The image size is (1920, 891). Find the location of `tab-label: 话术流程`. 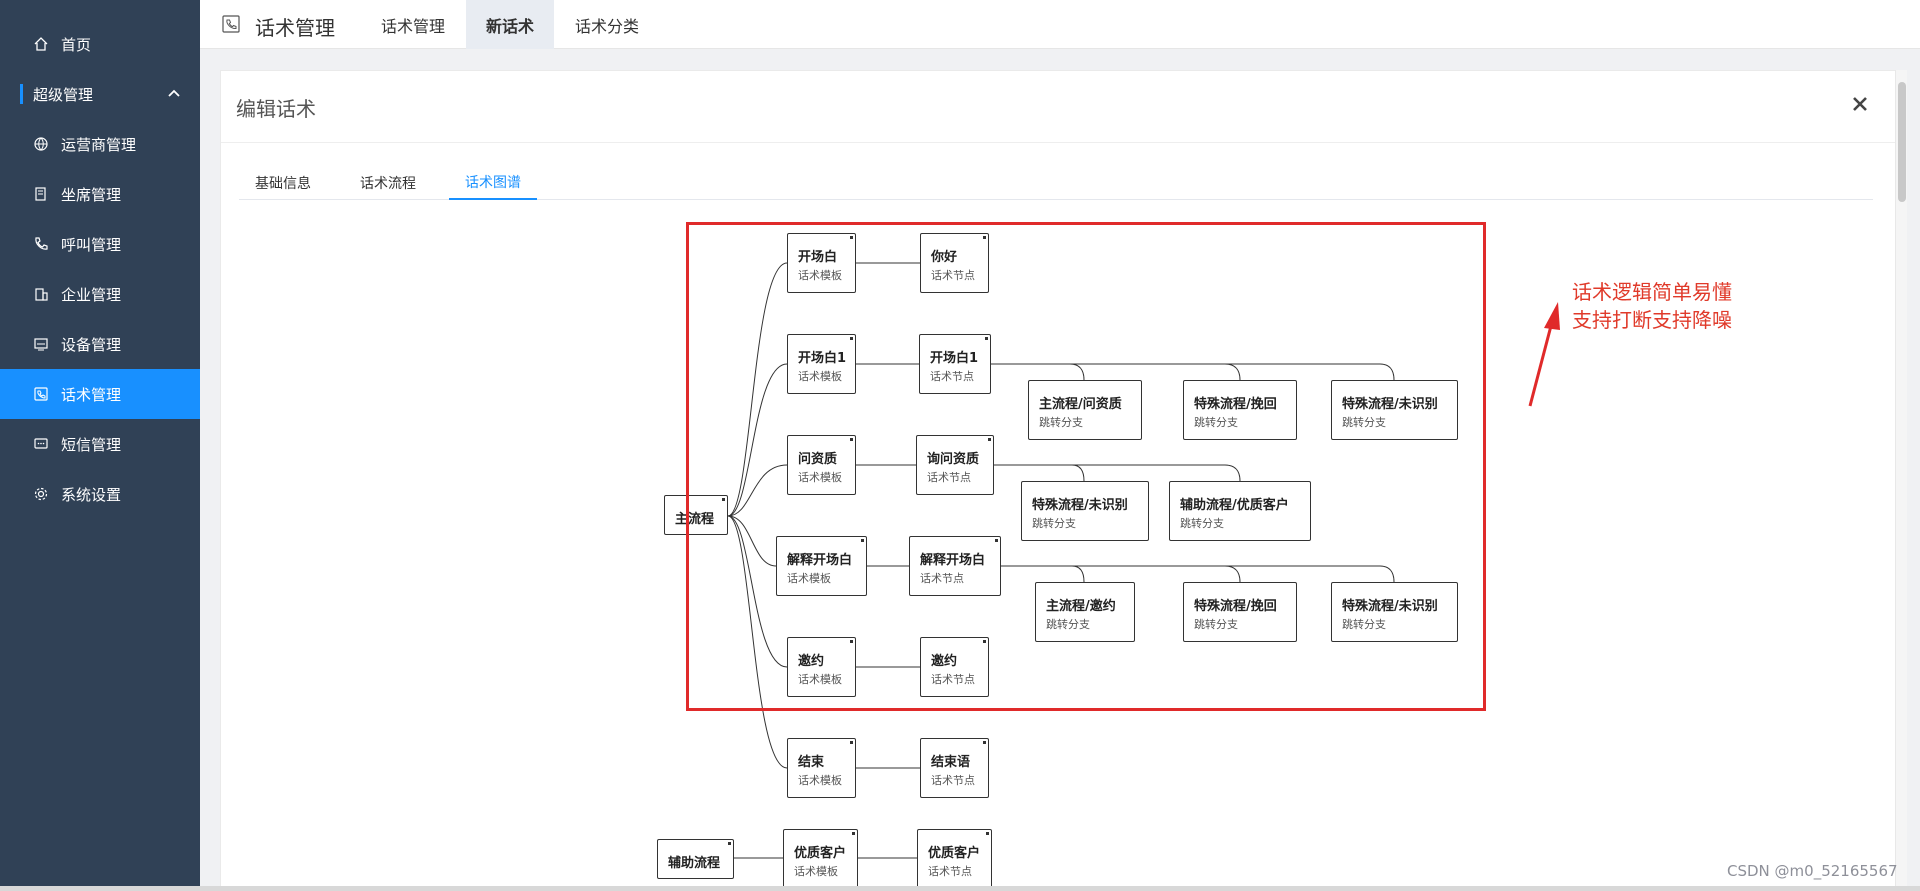

tab-label: 话术流程 is located at coordinates (388, 184).